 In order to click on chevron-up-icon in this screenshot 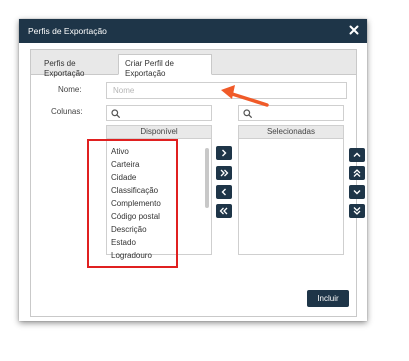, I will do `click(357, 154)`.